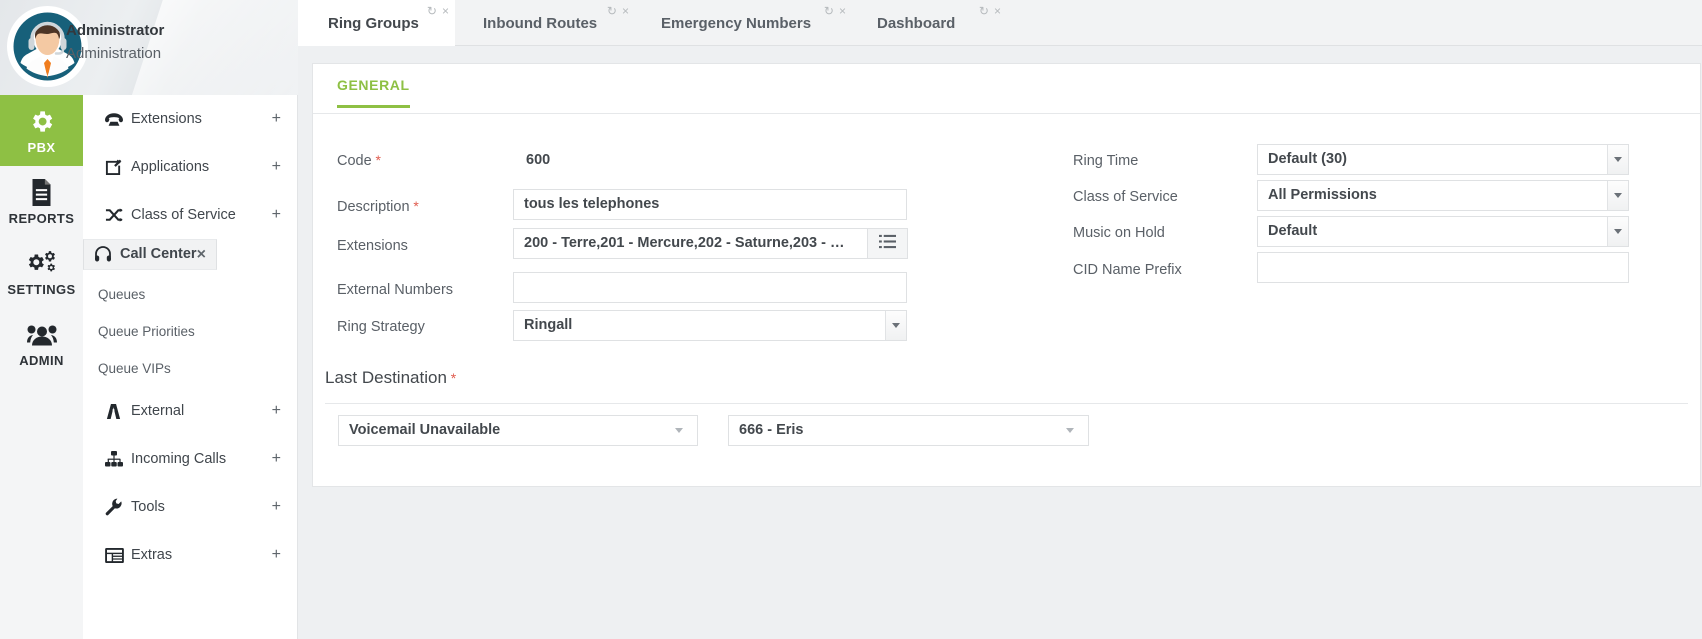 This screenshot has height=639, width=1702. What do you see at coordinates (158, 411) in the screenshot?
I see `menu-item-external-label: External` at bounding box center [158, 411].